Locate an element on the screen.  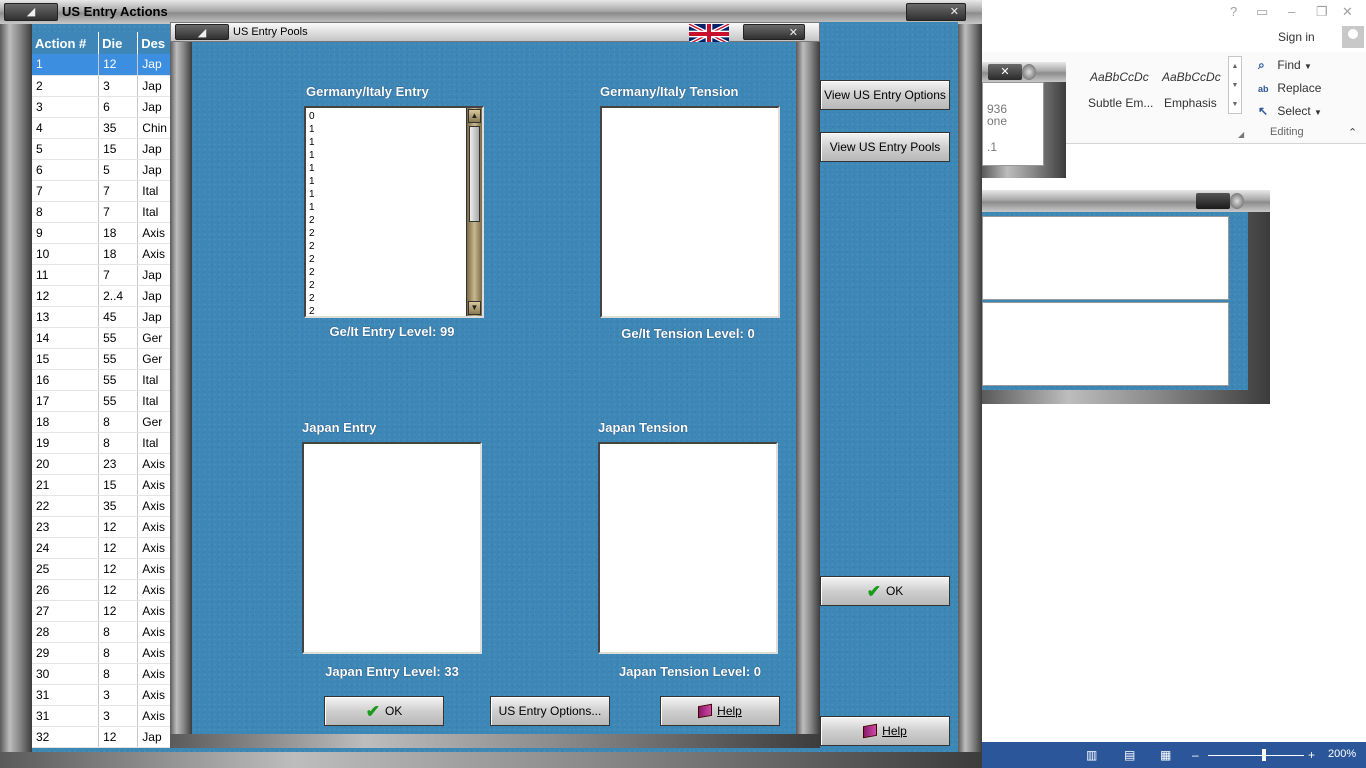
table-row: 23 12 Axis is located at coordinates (102, 527).